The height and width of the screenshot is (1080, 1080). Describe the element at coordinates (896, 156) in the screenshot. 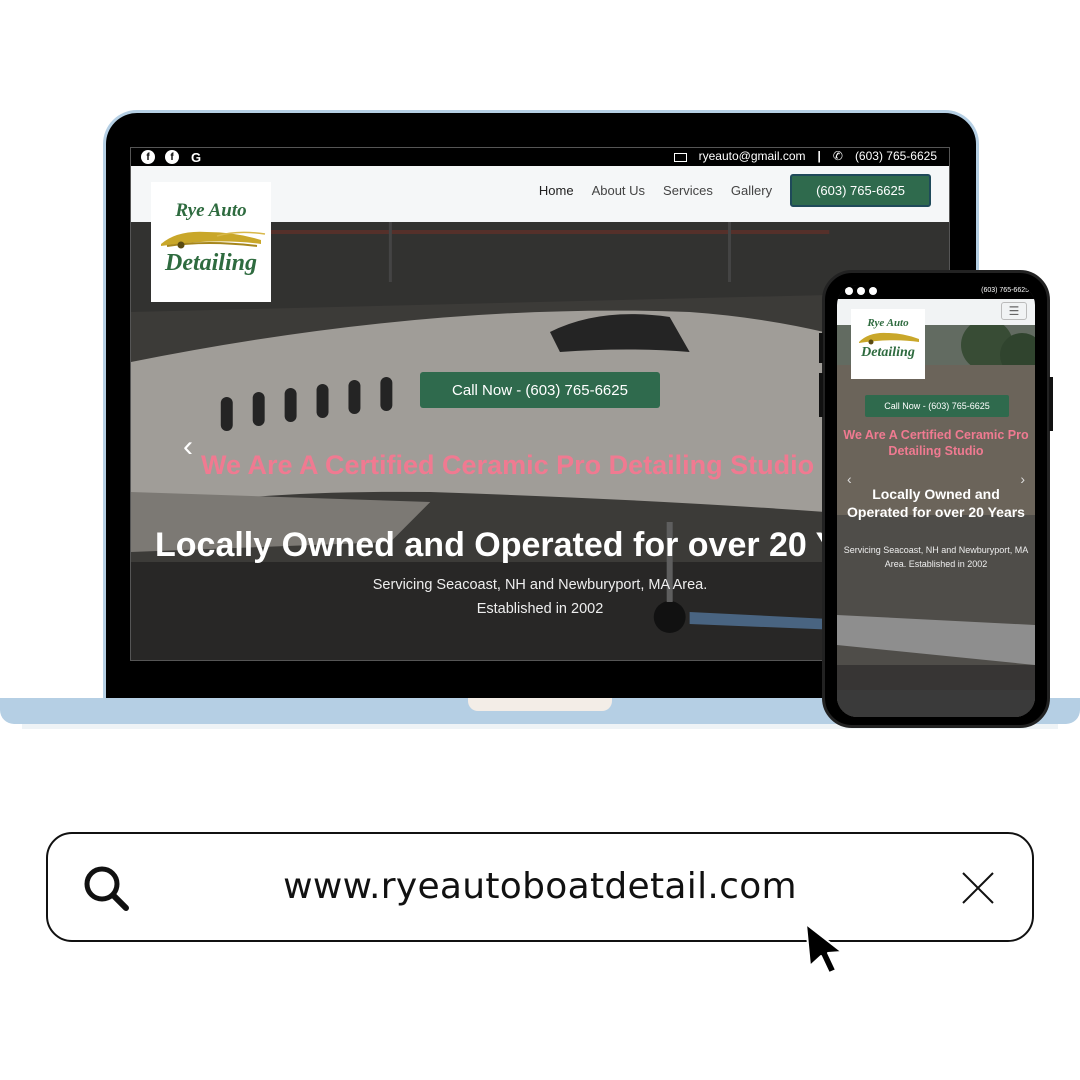

I see `phone-link: (603) 765-6625` at that location.